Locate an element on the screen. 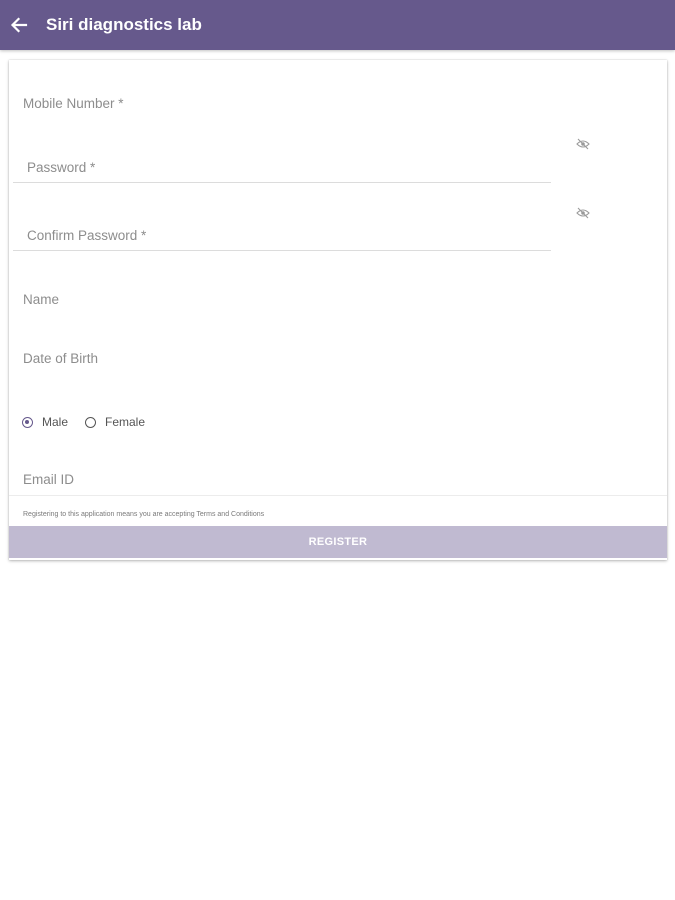 The width and height of the screenshot is (675, 900). gender-option-female: Female is located at coordinates (115, 422).